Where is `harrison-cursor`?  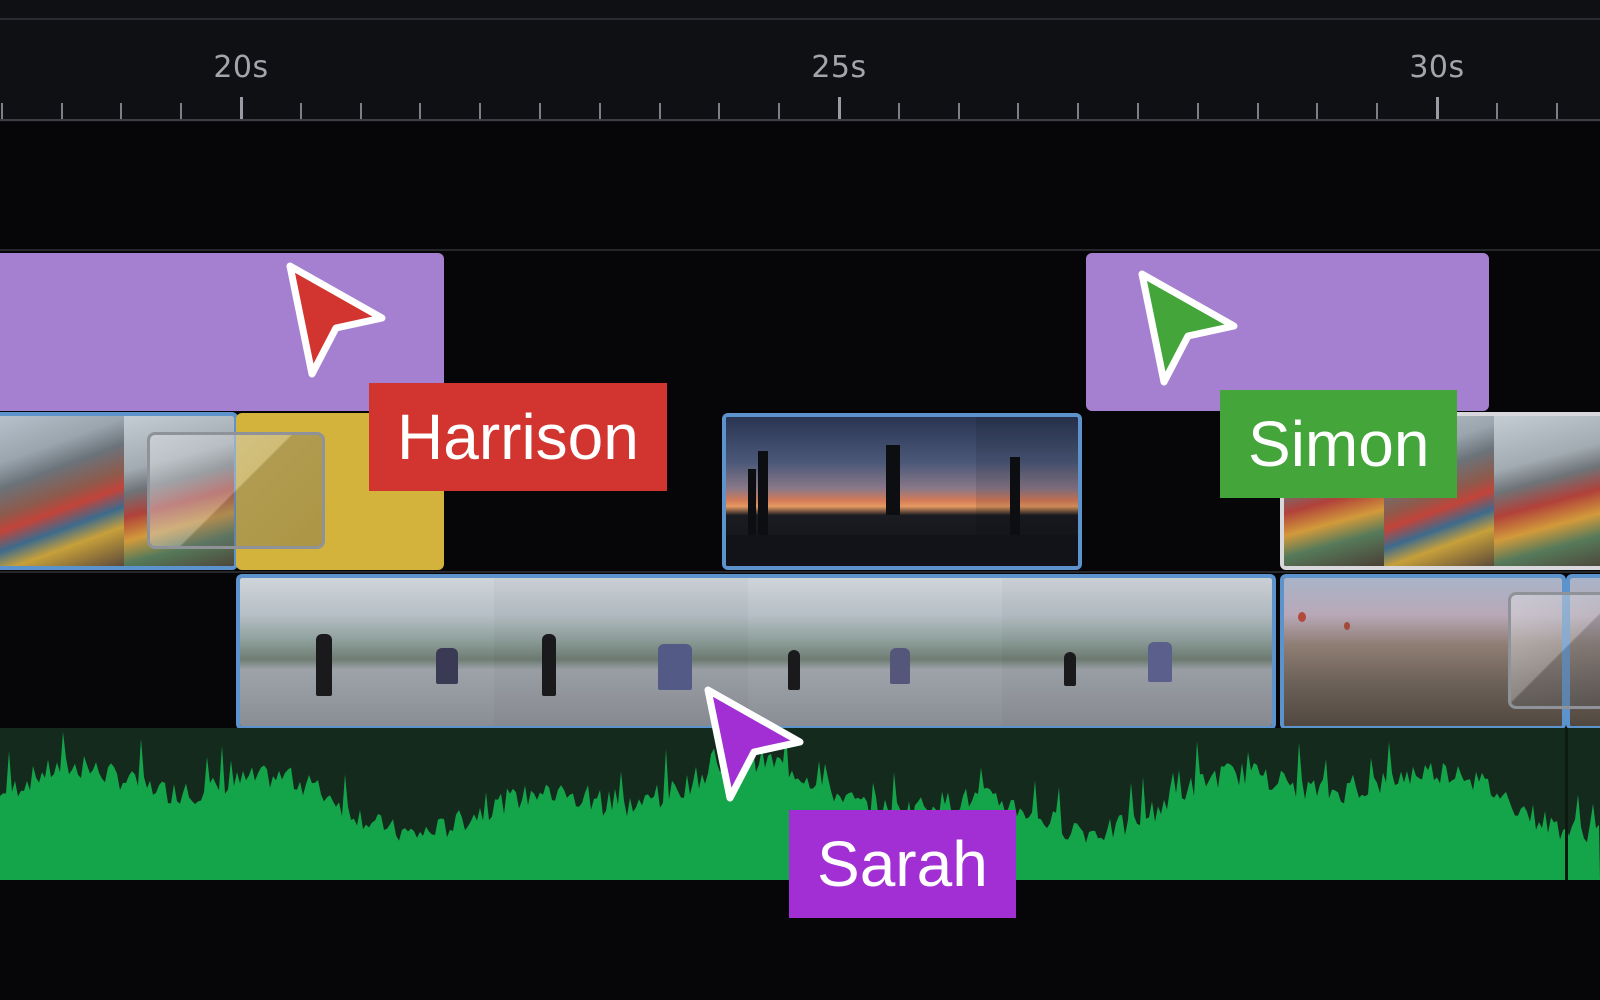
harrison-cursor is located at coordinates (341, 322).